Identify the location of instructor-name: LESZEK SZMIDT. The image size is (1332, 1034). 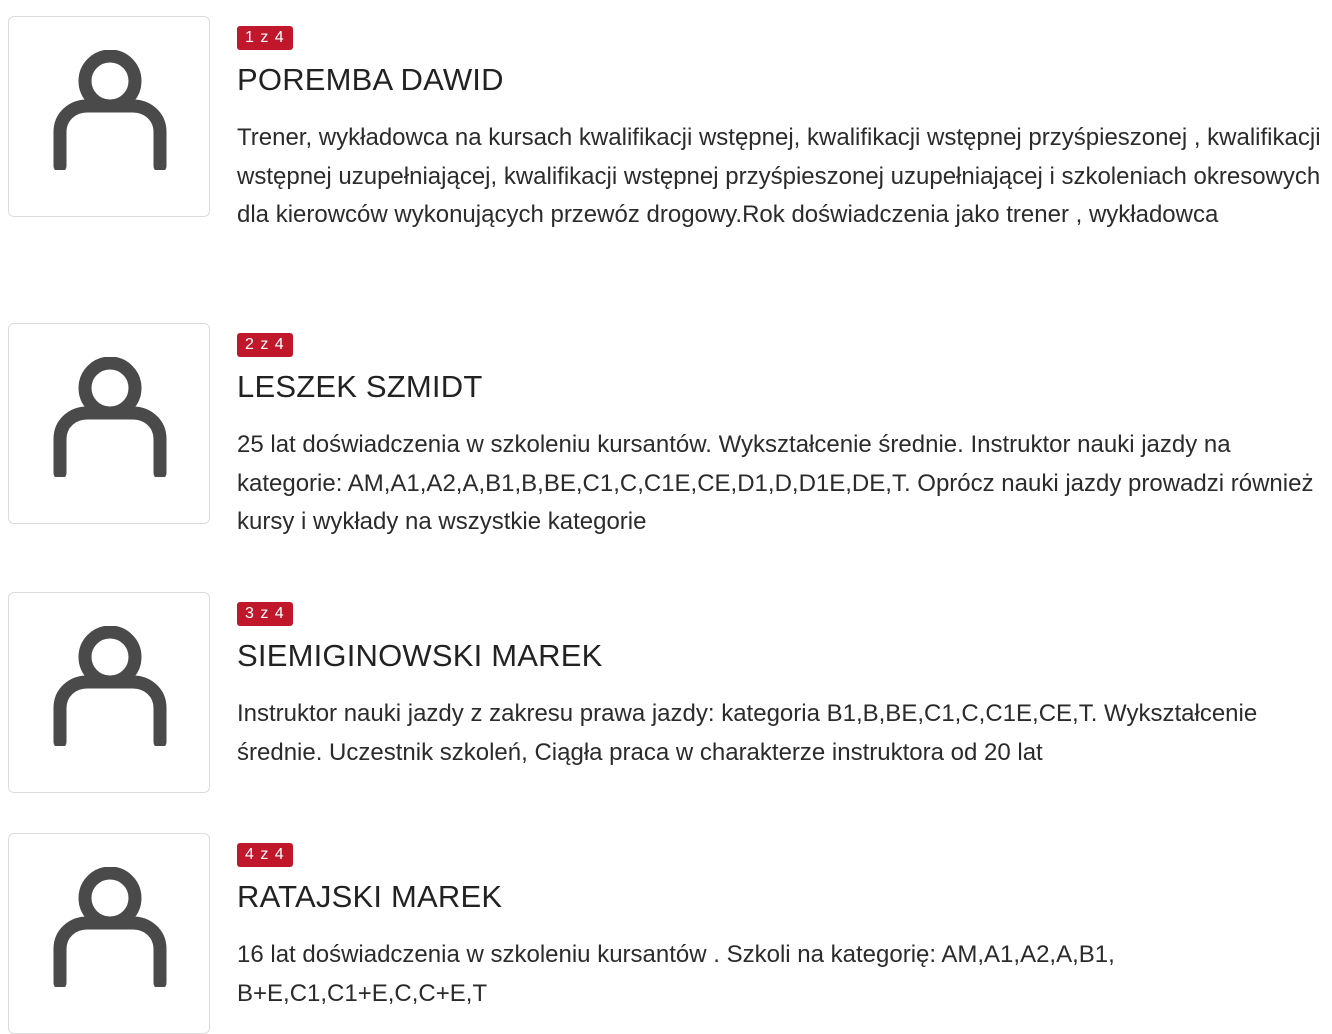
(360, 386).